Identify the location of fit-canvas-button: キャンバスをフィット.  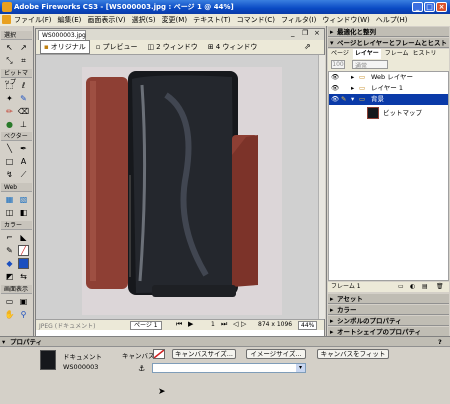
(353, 354).